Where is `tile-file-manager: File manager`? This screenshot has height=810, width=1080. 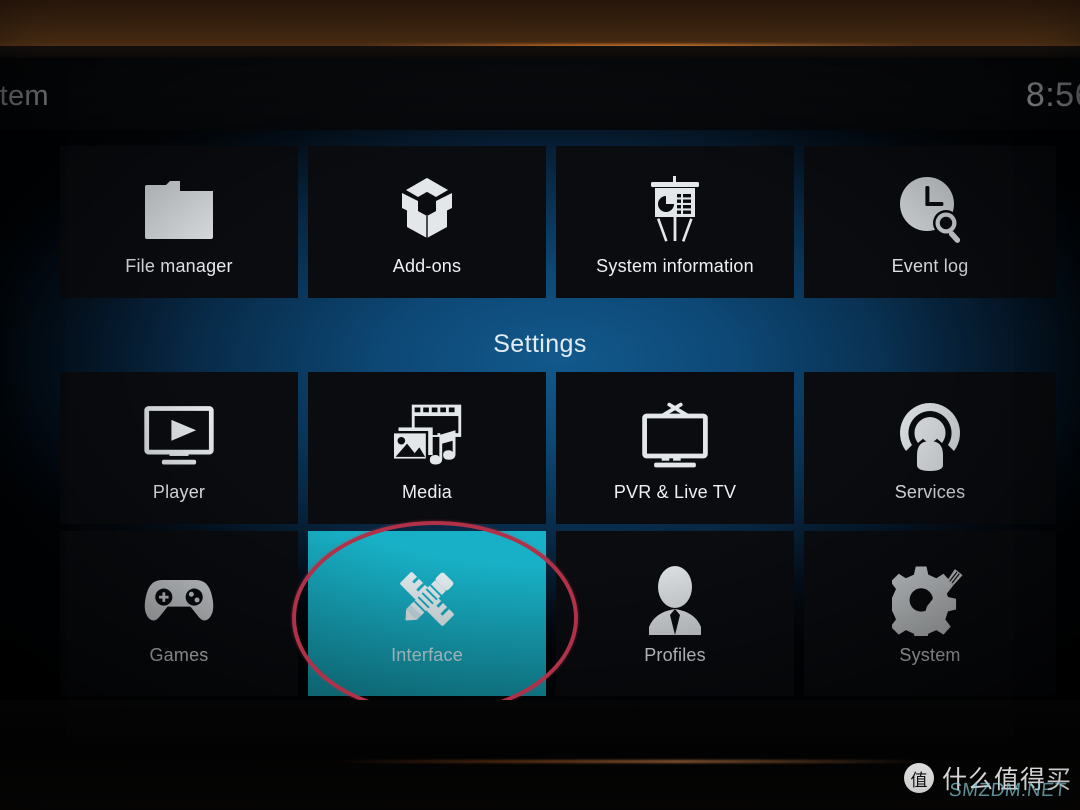 tile-file-manager: File manager is located at coordinates (179, 222).